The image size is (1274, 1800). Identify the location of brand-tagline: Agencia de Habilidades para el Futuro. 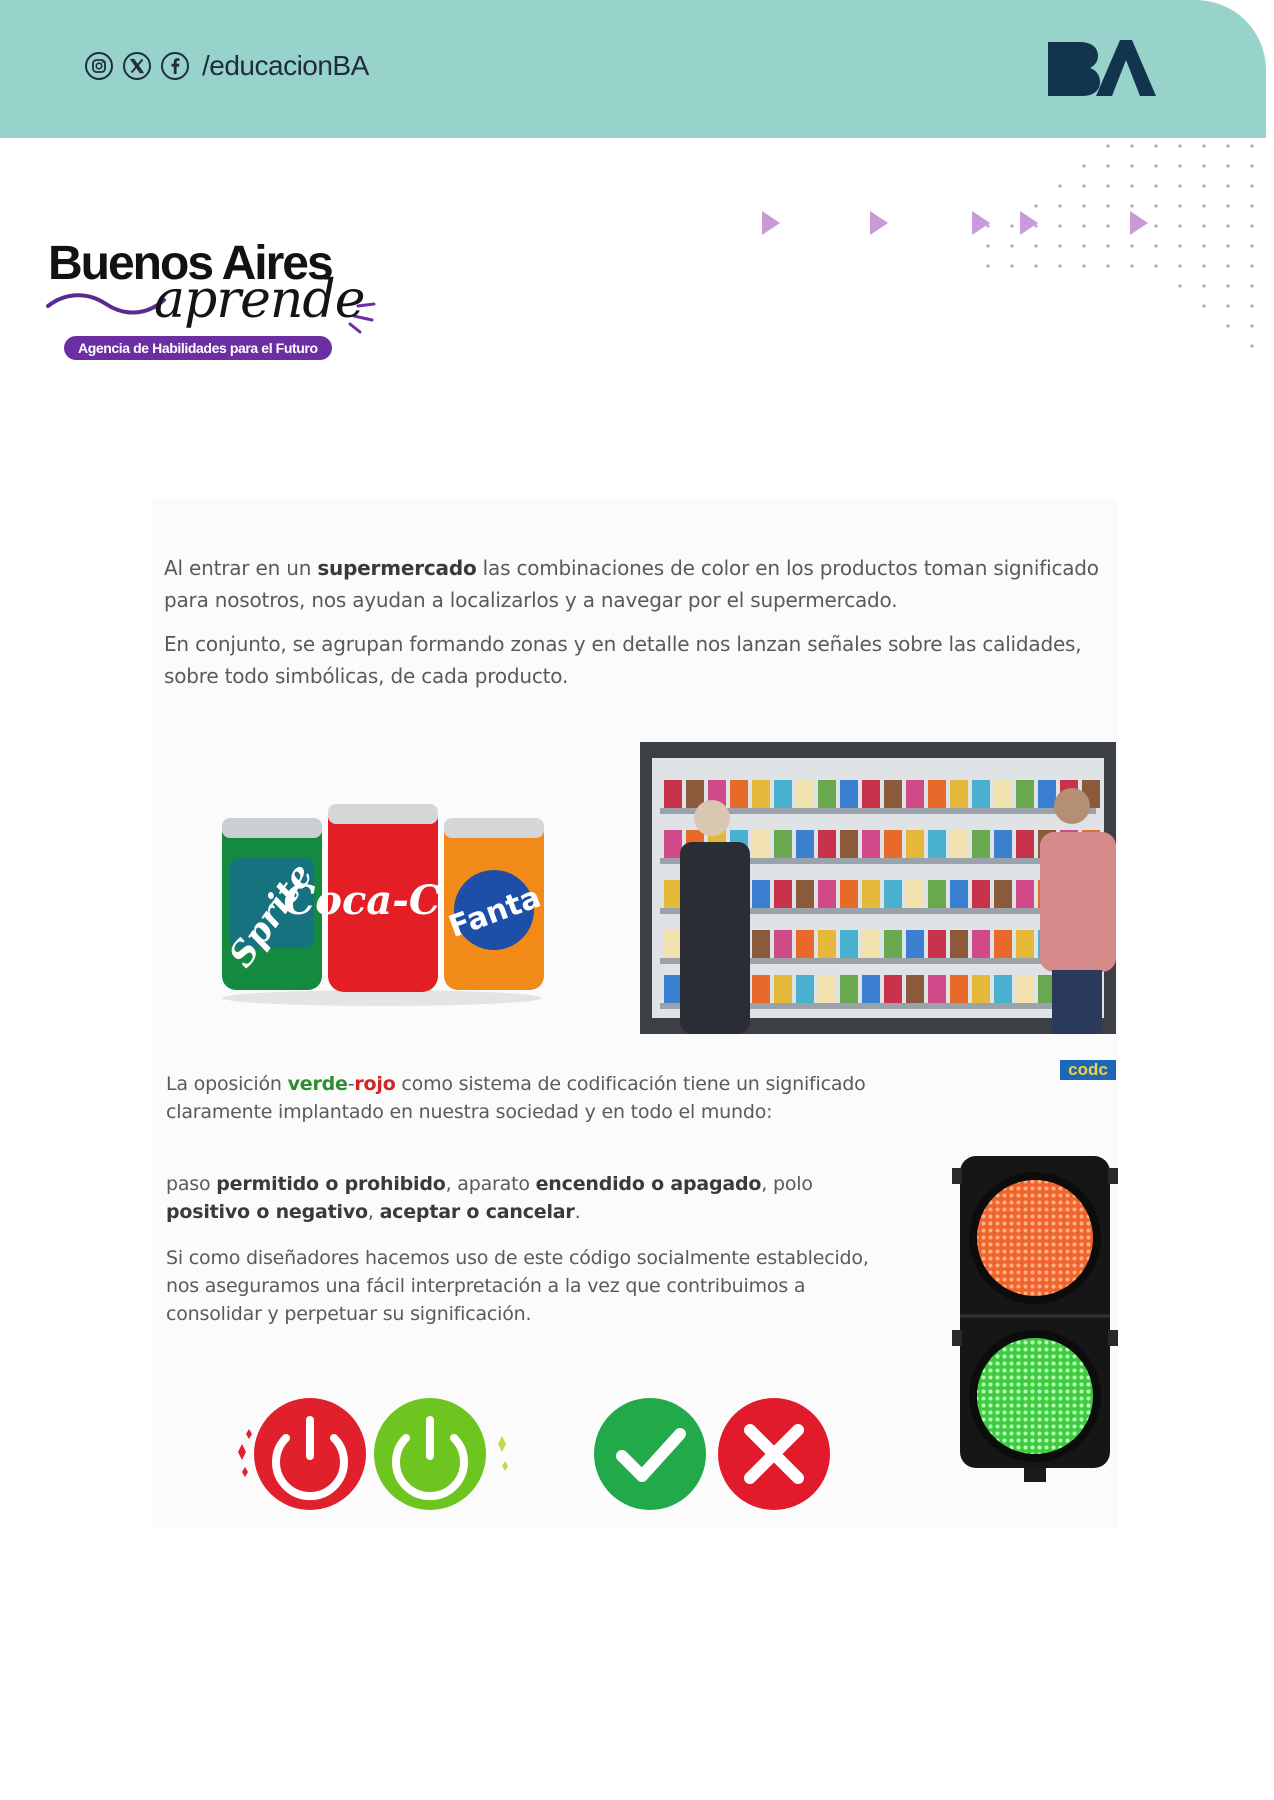
(198, 348).